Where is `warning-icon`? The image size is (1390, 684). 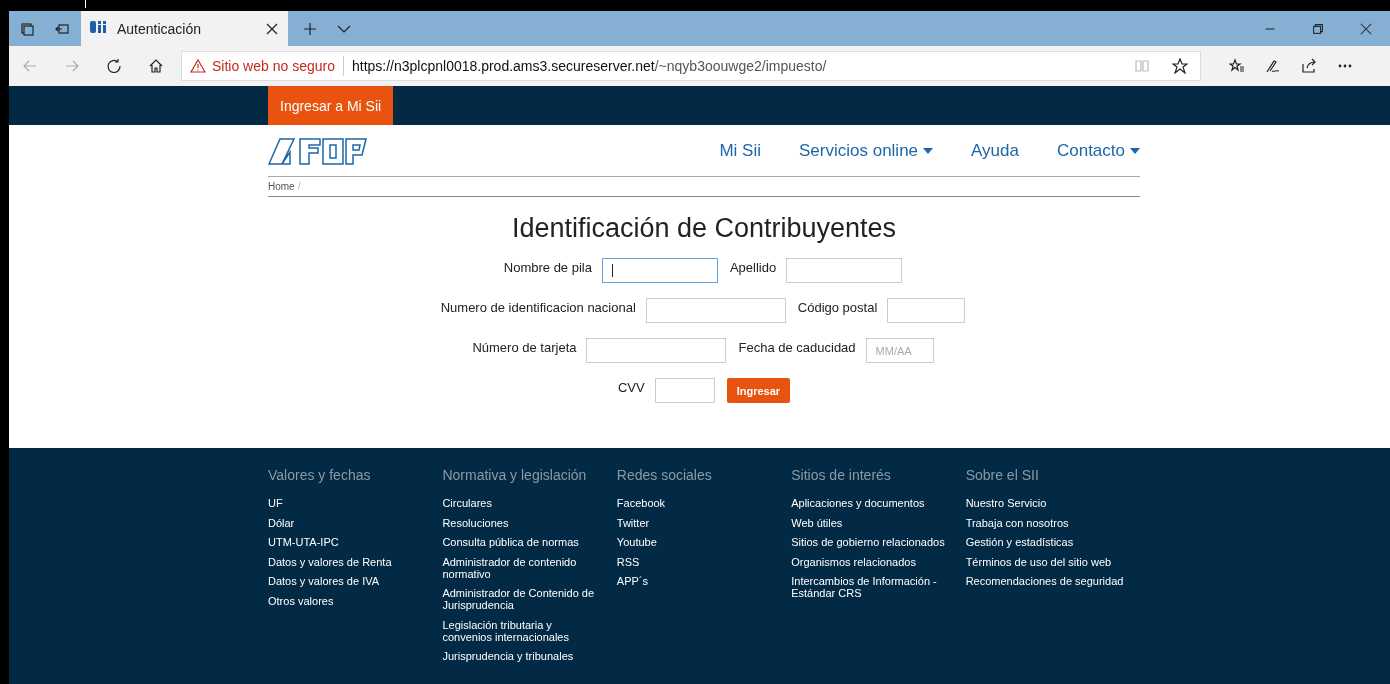 warning-icon is located at coordinates (198, 66).